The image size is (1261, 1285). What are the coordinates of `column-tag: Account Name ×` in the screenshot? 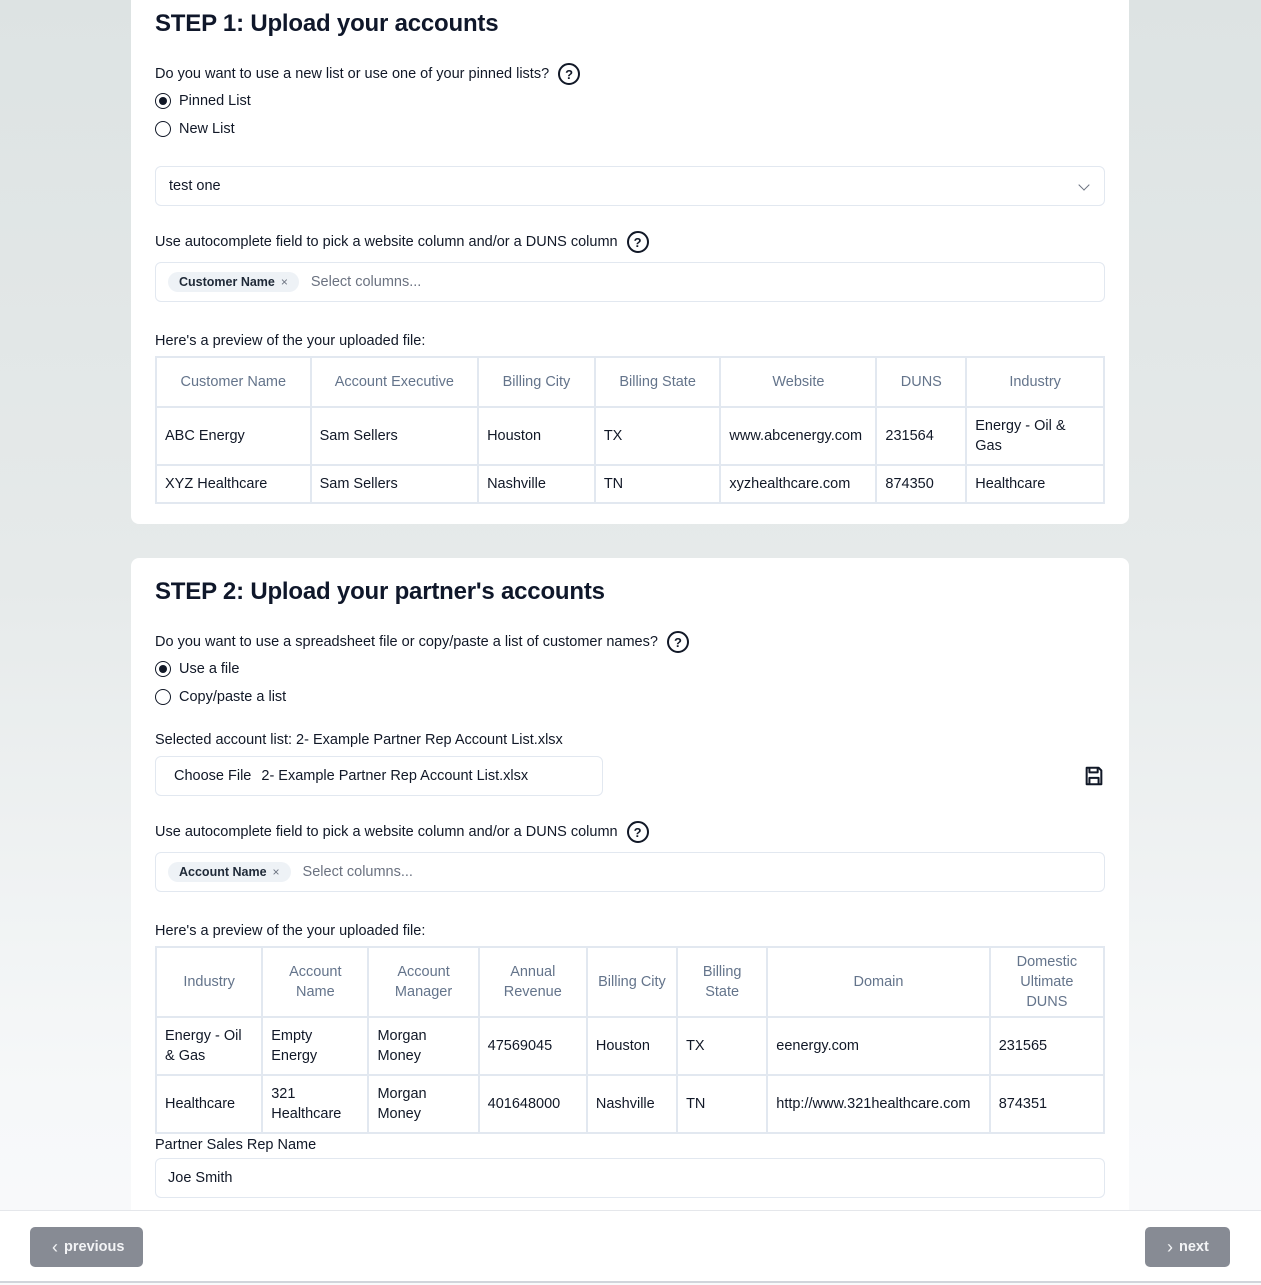 It's located at (229, 872).